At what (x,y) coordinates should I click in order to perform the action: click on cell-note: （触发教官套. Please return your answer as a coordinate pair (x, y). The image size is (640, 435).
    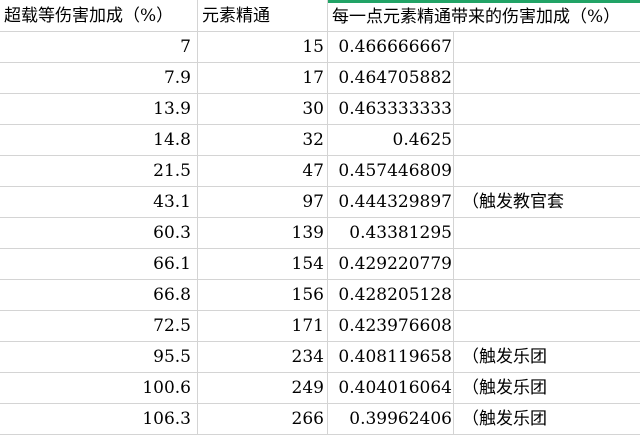
    Looking at the image, I should click on (547, 202).